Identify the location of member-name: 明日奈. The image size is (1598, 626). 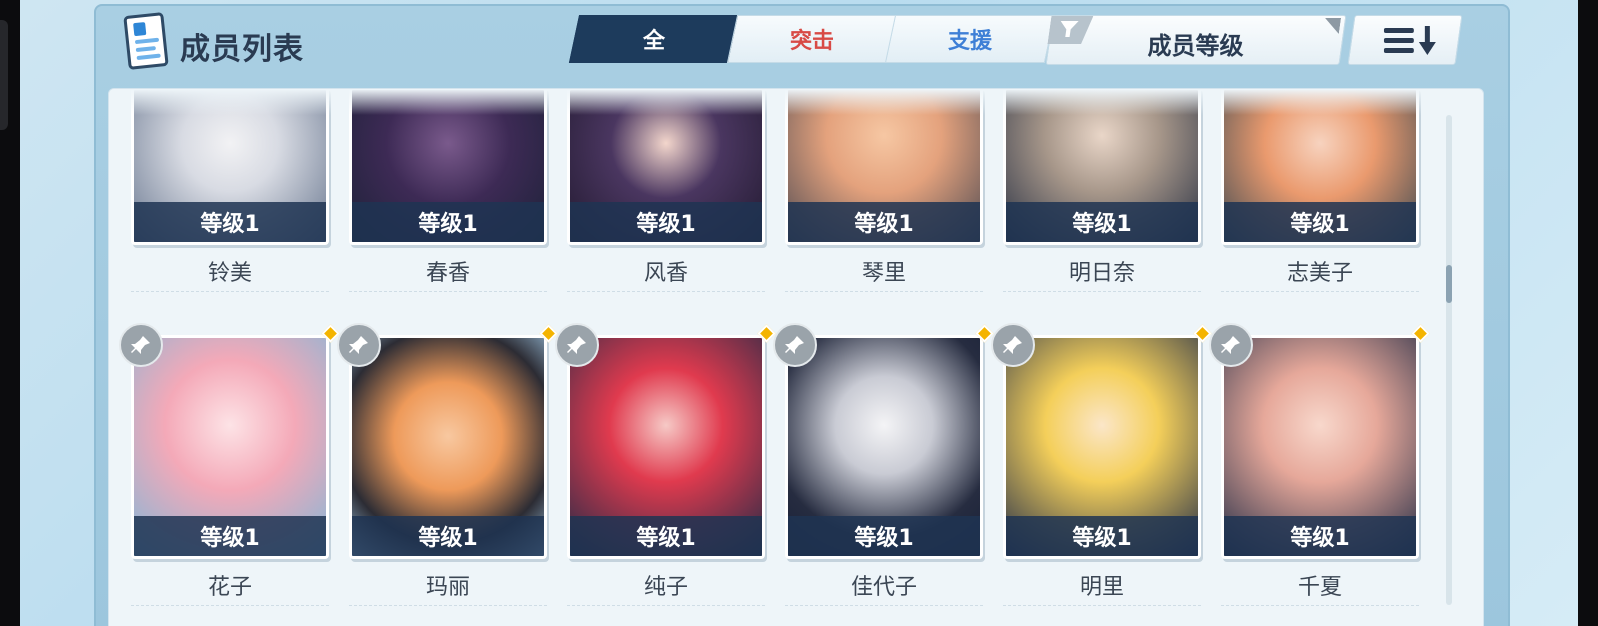
(1101, 273).